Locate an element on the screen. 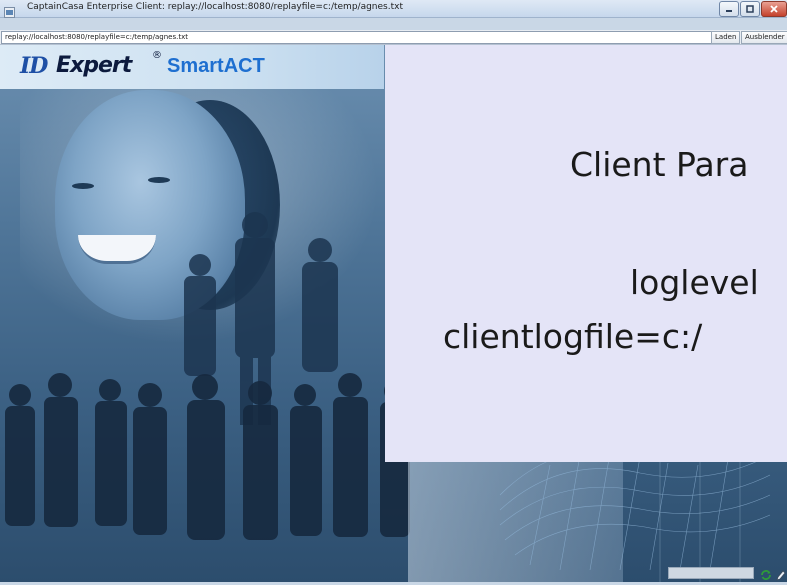  window-controls is located at coordinates (752, 8).